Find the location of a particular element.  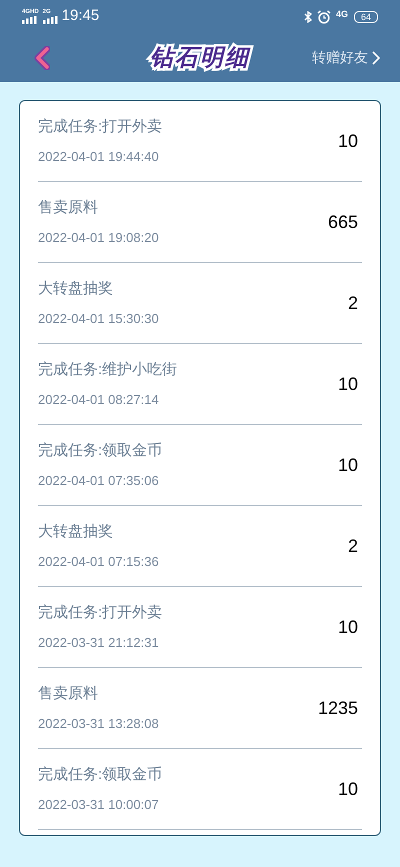

chevron-right-icon is located at coordinates (376, 57).